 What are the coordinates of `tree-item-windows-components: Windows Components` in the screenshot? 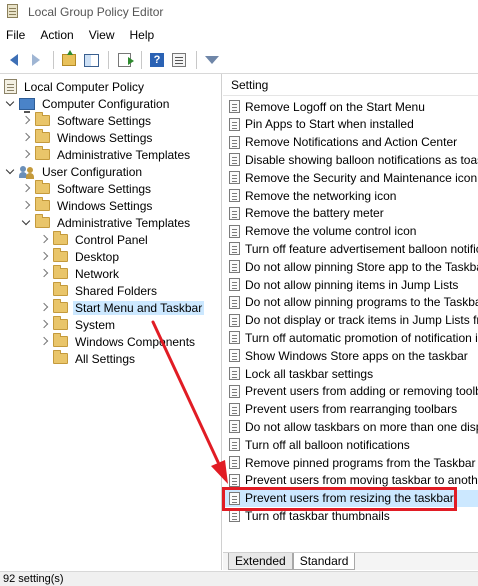 It's located at (118, 341).